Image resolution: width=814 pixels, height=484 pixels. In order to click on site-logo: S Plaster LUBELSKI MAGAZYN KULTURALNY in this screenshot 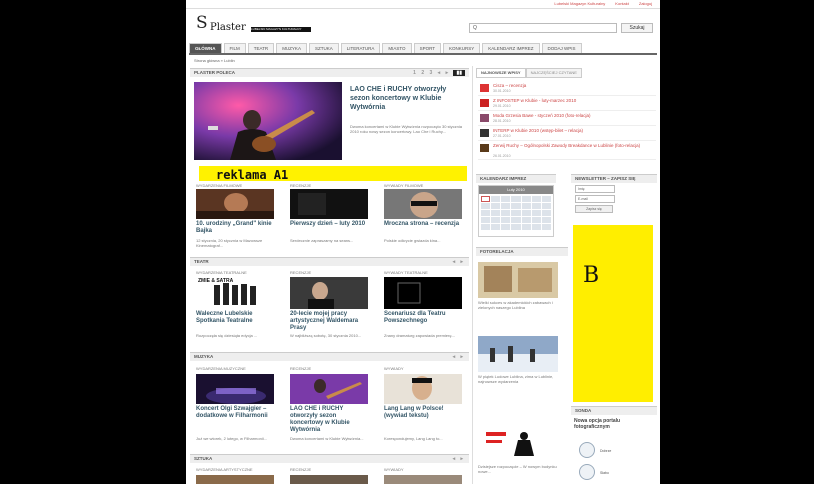, I will do `click(254, 25)`.